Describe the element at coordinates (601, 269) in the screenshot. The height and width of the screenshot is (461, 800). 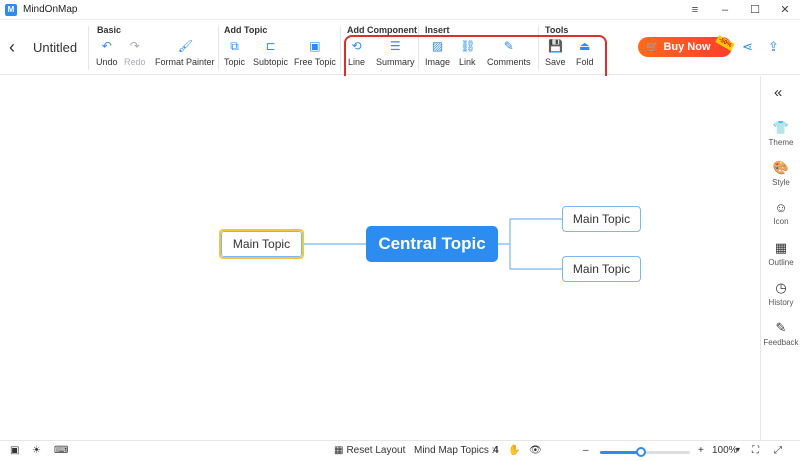
I see `right-main-topic-2: Main Topic` at that location.